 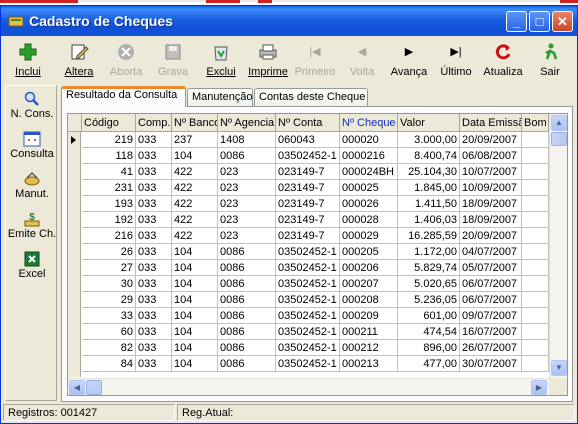 I want to click on tab-contas-deste-cheque: Contas deste Cheque, so click(x=311, y=97).